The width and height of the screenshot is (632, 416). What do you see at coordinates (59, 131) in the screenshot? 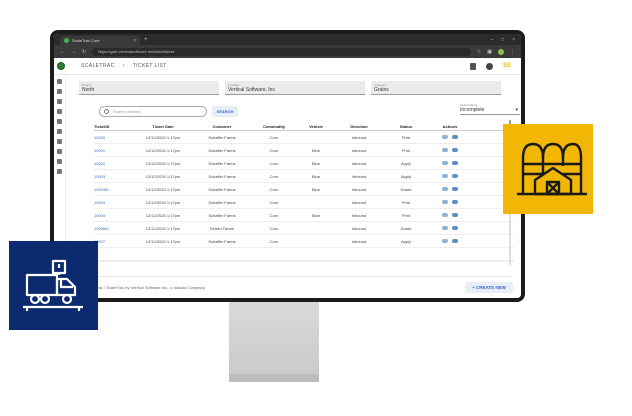
I see `nav-pin-icon` at bounding box center [59, 131].